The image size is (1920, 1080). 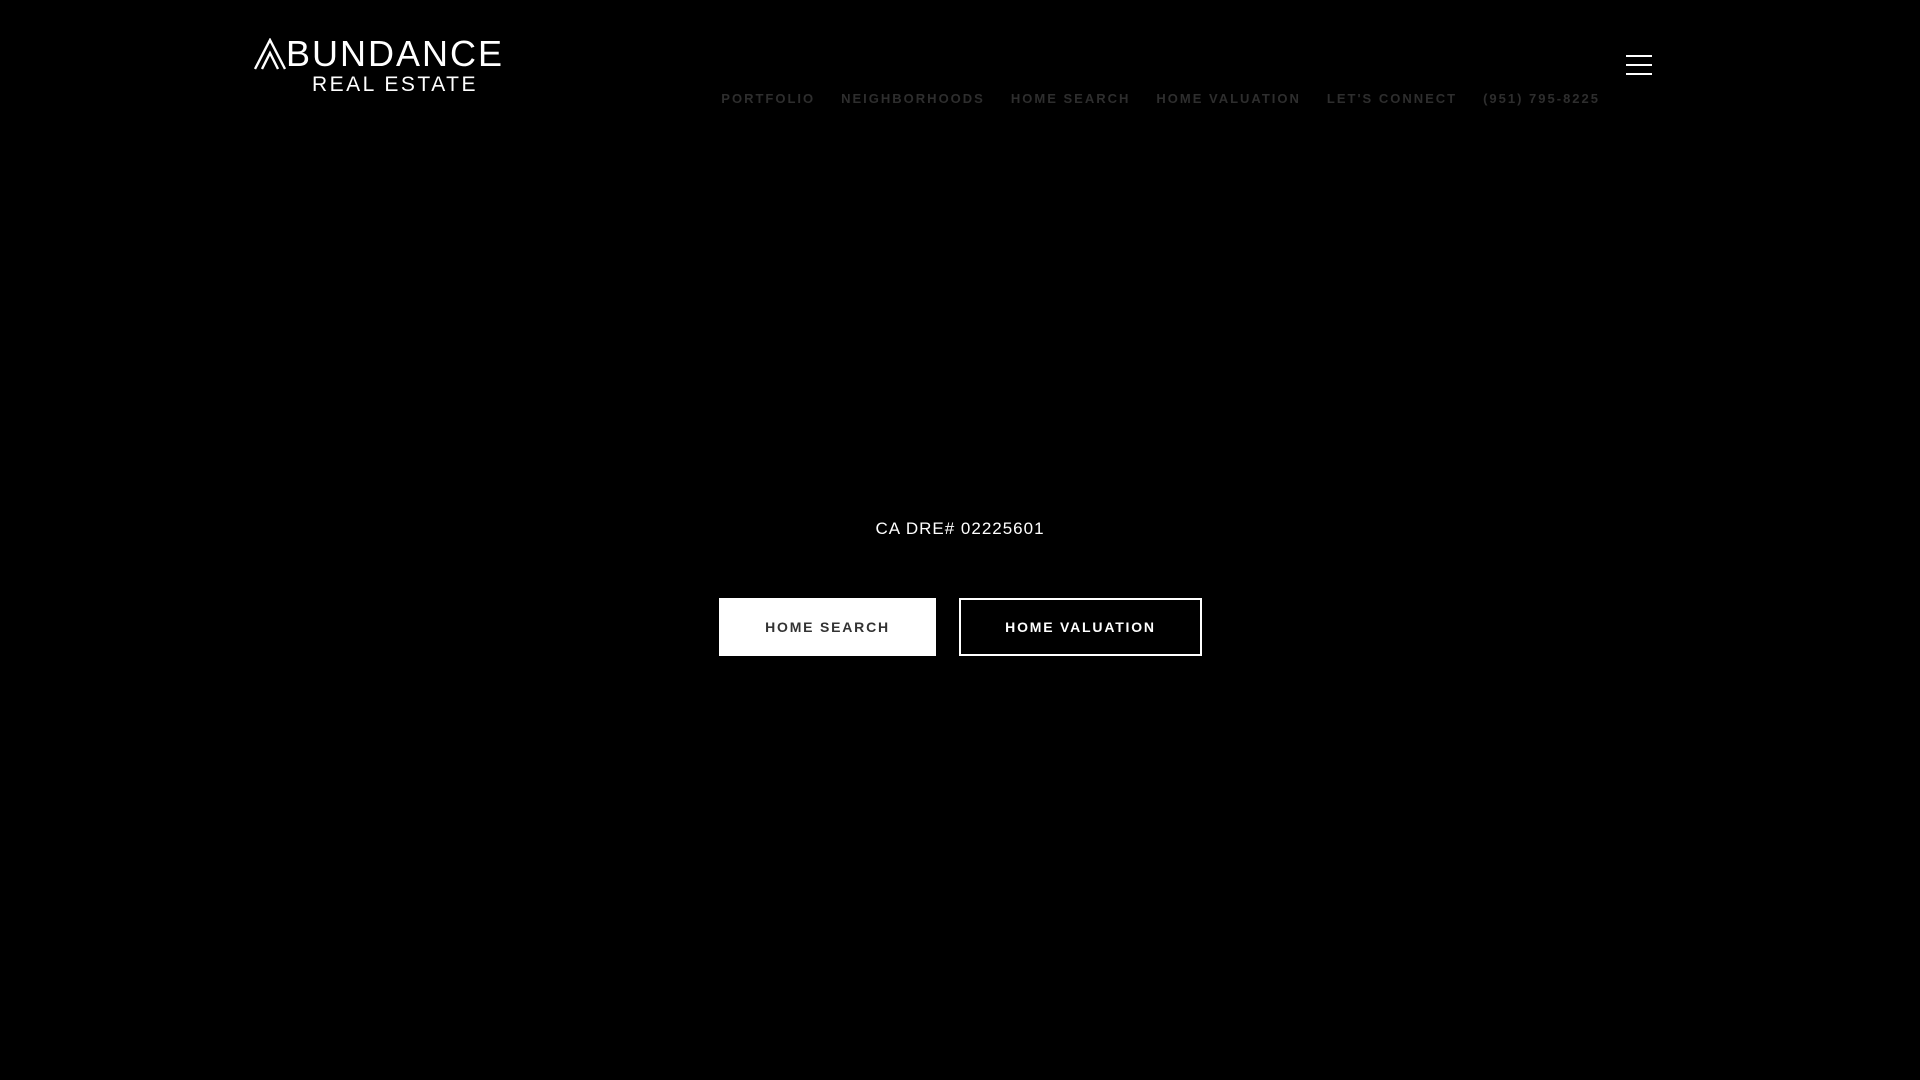 What do you see at coordinates (960, 528) in the screenshot?
I see `license-number: CA DRE# 02225601` at bounding box center [960, 528].